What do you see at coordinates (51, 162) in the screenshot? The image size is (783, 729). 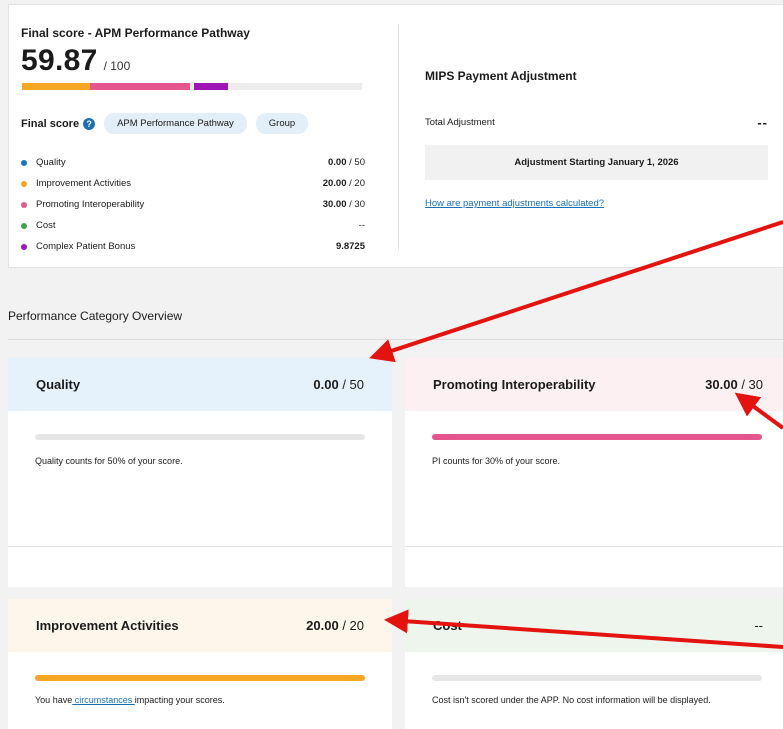 I see `category-name: Quality` at bounding box center [51, 162].